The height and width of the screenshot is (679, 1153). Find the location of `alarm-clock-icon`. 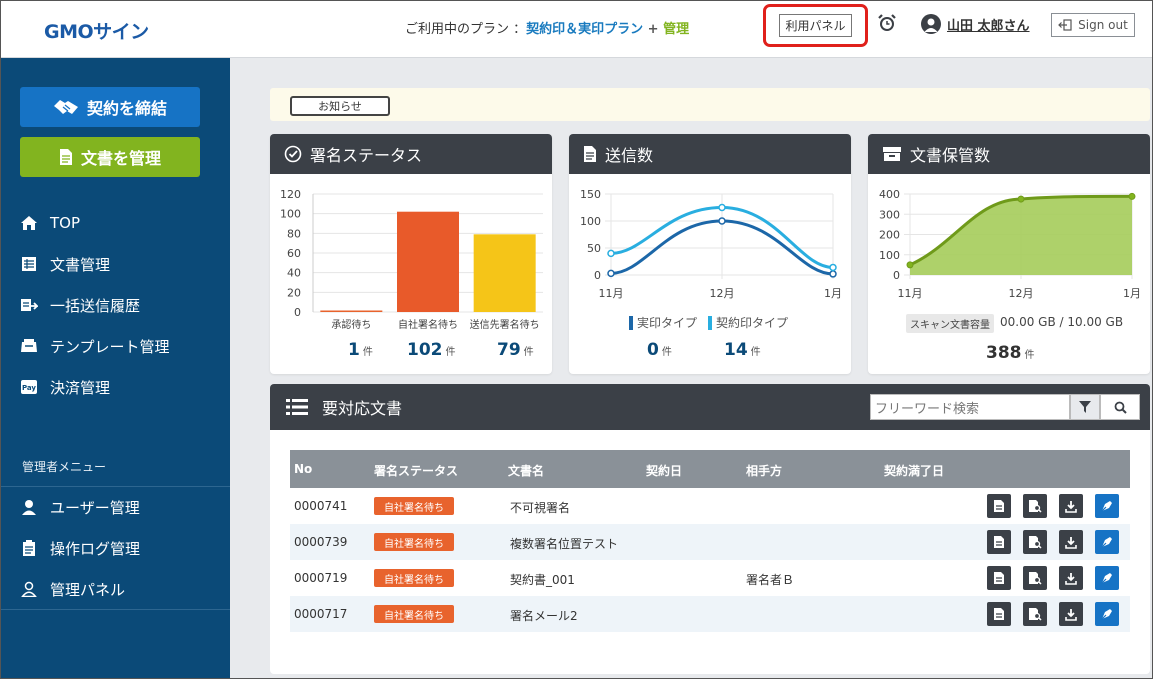

alarm-clock-icon is located at coordinates (887, 23).